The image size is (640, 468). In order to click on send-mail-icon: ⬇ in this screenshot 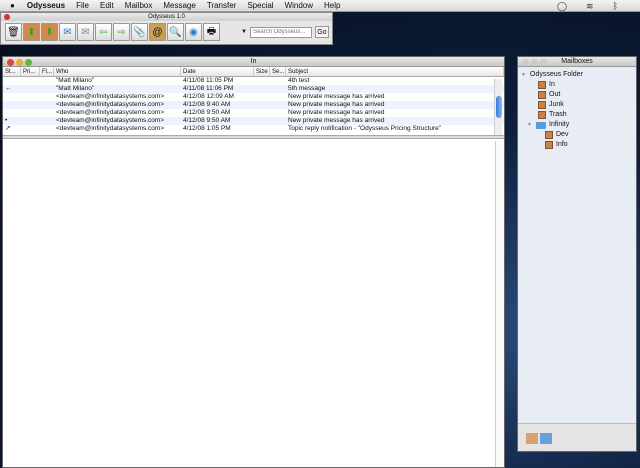, I will do `click(49, 32)`.